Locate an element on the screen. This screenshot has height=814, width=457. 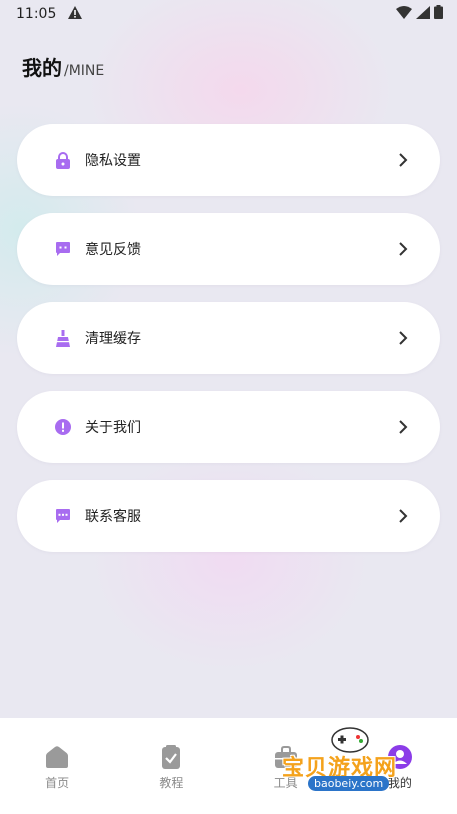
menu-item-label: 清理缓存 is located at coordinates (113, 339).